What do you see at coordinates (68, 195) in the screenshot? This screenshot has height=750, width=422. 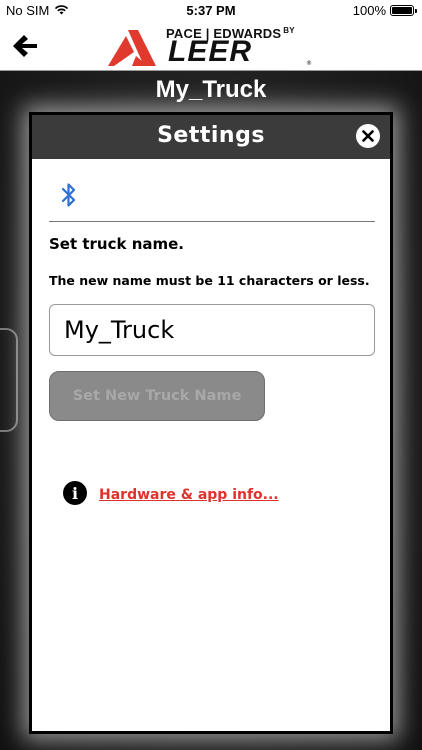 I see `bluetooth-icon` at bounding box center [68, 195].